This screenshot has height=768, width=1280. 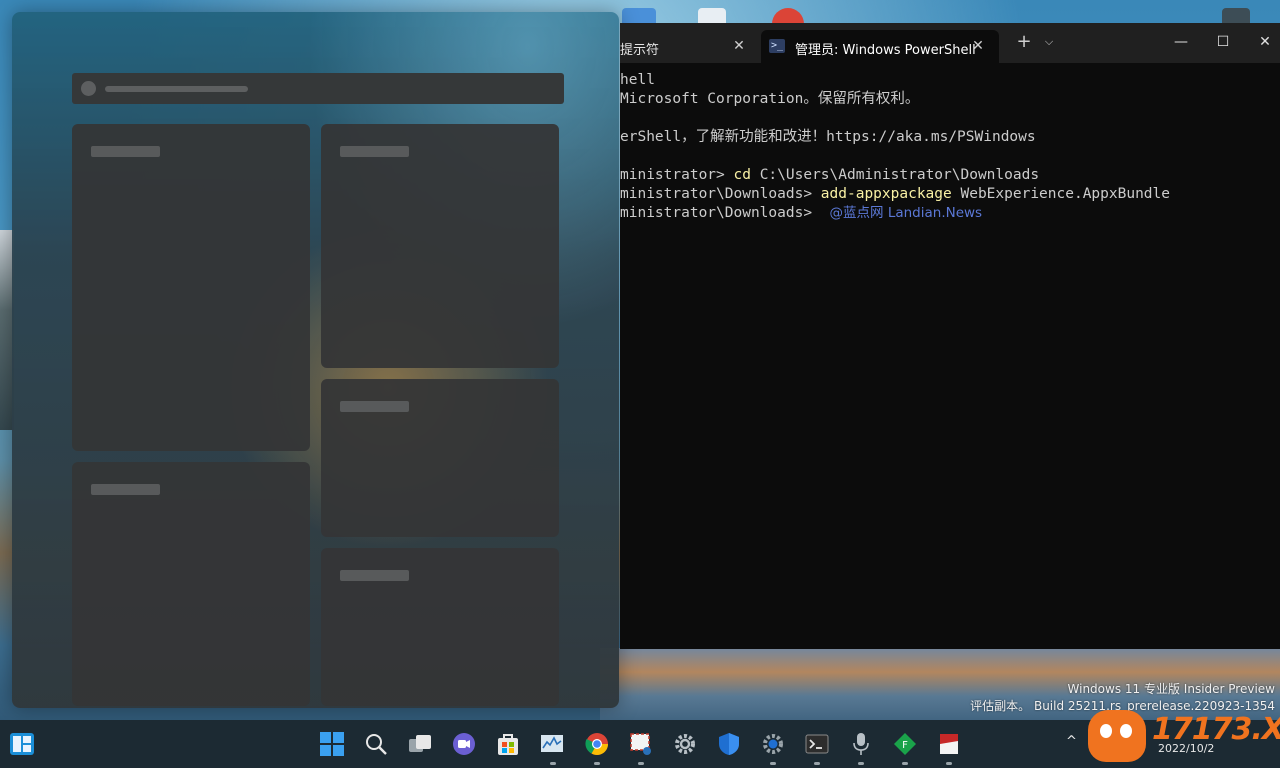 What do you see at coordinates (376, 744) in the screenshot?
I see `search-icon` at bounding box center [376, 744].